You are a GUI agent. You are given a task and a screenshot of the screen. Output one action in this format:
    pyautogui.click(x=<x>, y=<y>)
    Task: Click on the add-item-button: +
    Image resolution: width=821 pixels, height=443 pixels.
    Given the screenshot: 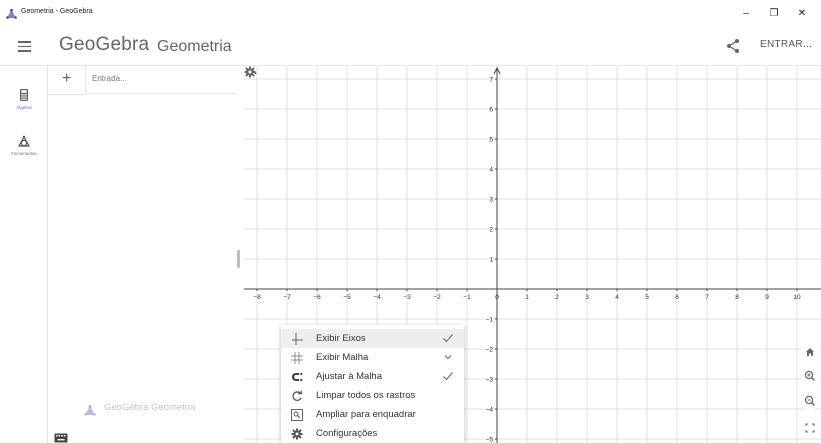 What is the action you would take?
    pyautogui.click(x=66, y=79)
    